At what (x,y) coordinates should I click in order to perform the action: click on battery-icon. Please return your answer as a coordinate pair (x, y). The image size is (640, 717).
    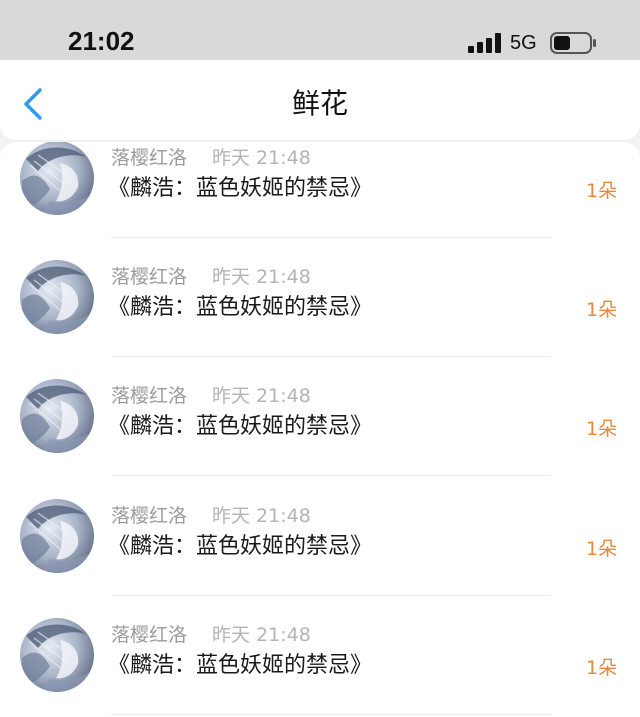
    Looking at the image, I should click on (573, 43).